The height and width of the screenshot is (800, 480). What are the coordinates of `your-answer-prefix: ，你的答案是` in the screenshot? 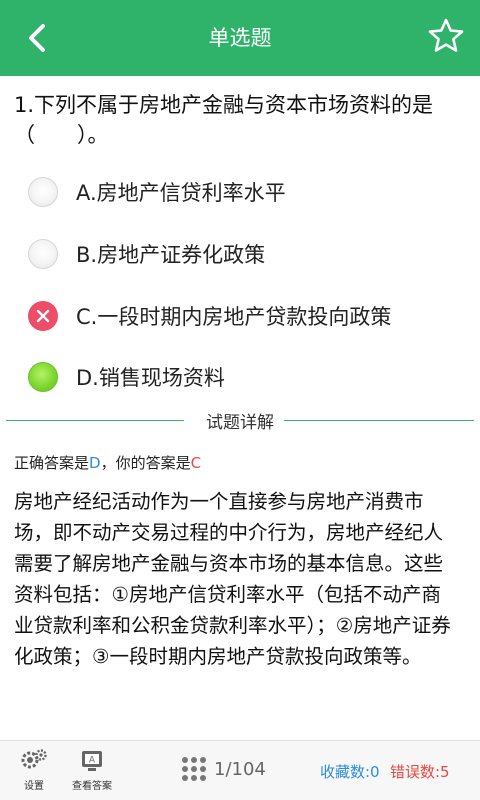 It's located at (145, 463).